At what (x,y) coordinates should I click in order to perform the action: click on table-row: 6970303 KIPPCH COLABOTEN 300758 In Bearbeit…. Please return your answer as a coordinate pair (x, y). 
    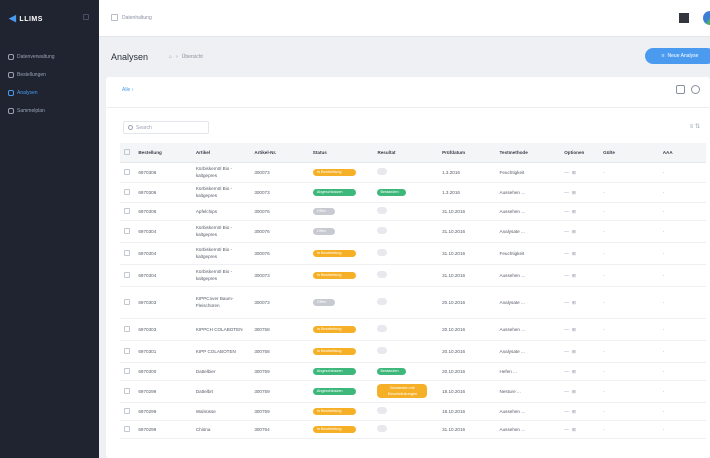
    Looking at the image, I should click on (413, 329).